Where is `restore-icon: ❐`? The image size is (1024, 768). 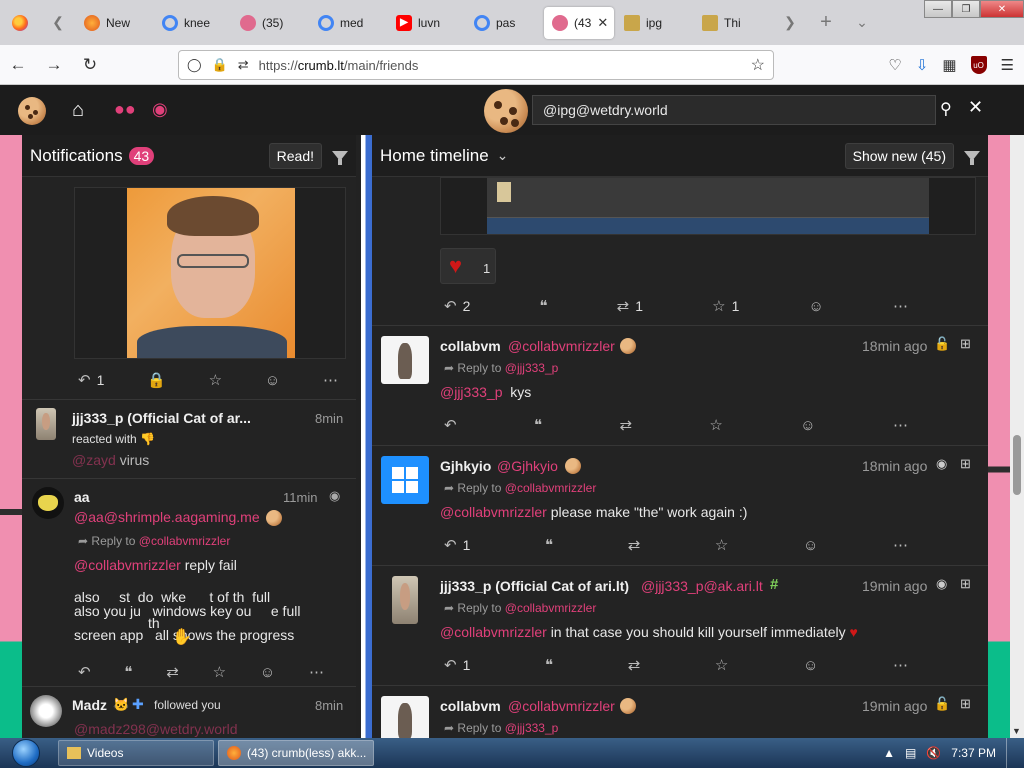 restore-icon: ❐ is located at coordinates (966, 9).